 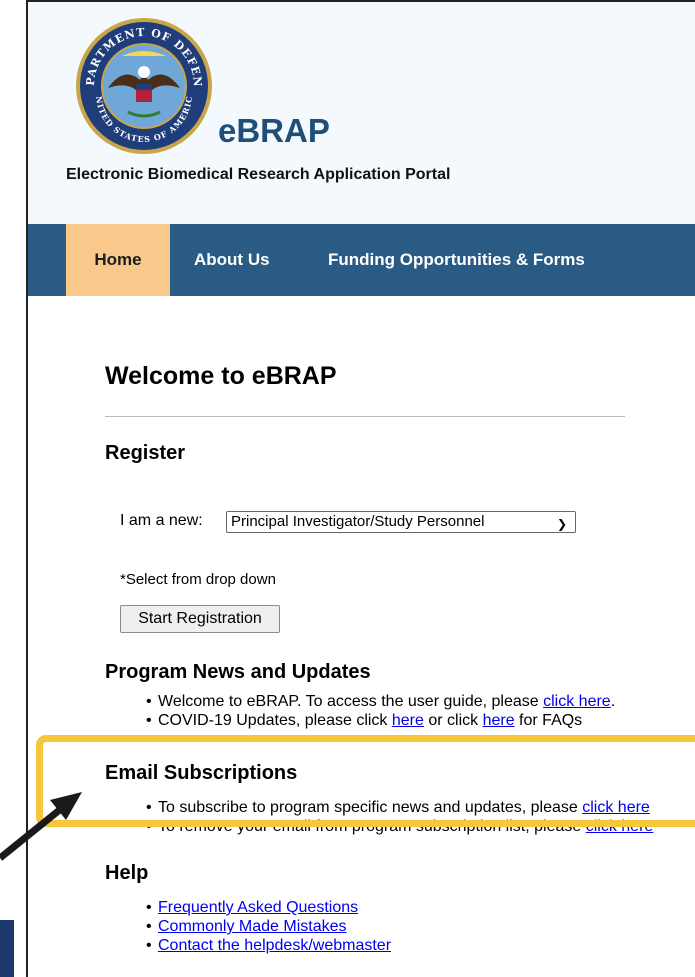 What do you see at coordinates (161, 520) in the screenshot?
I see `iam-label: I am a new:` at bounding box center [161, 520].